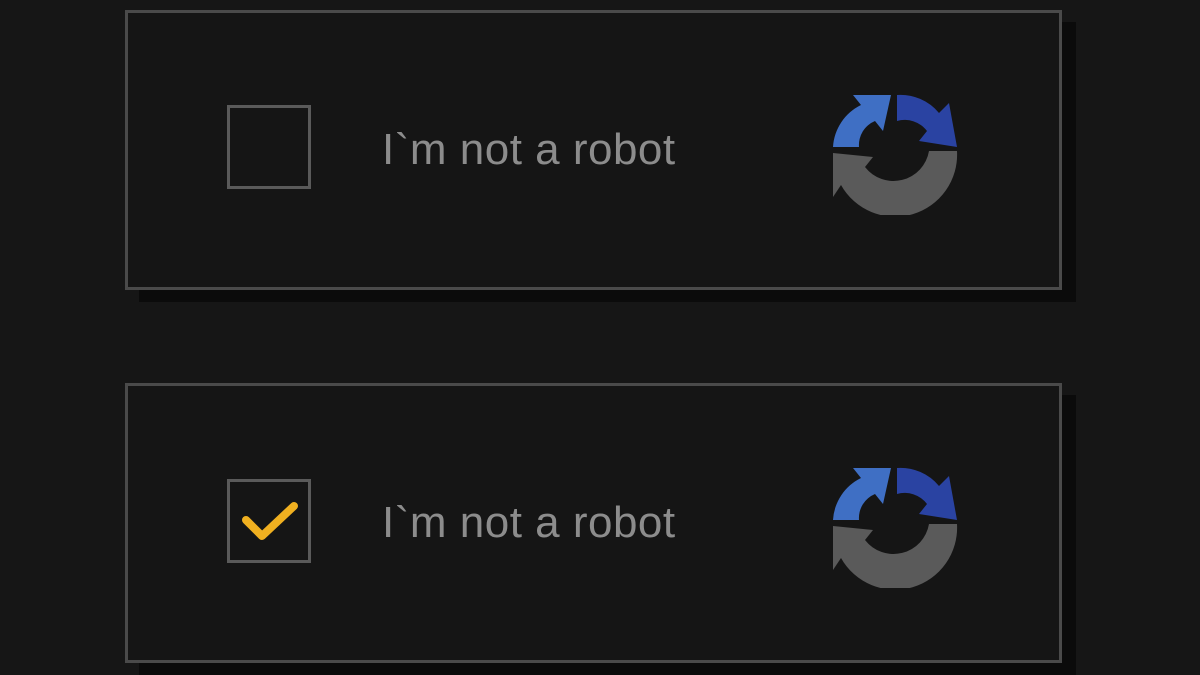 Image resolution: width=1200 pixels, height=675 pixels. What do you see at coordinates (269, 147) in the screenshot?
I see `robot-checkbox` at bounding box center [269, 147].